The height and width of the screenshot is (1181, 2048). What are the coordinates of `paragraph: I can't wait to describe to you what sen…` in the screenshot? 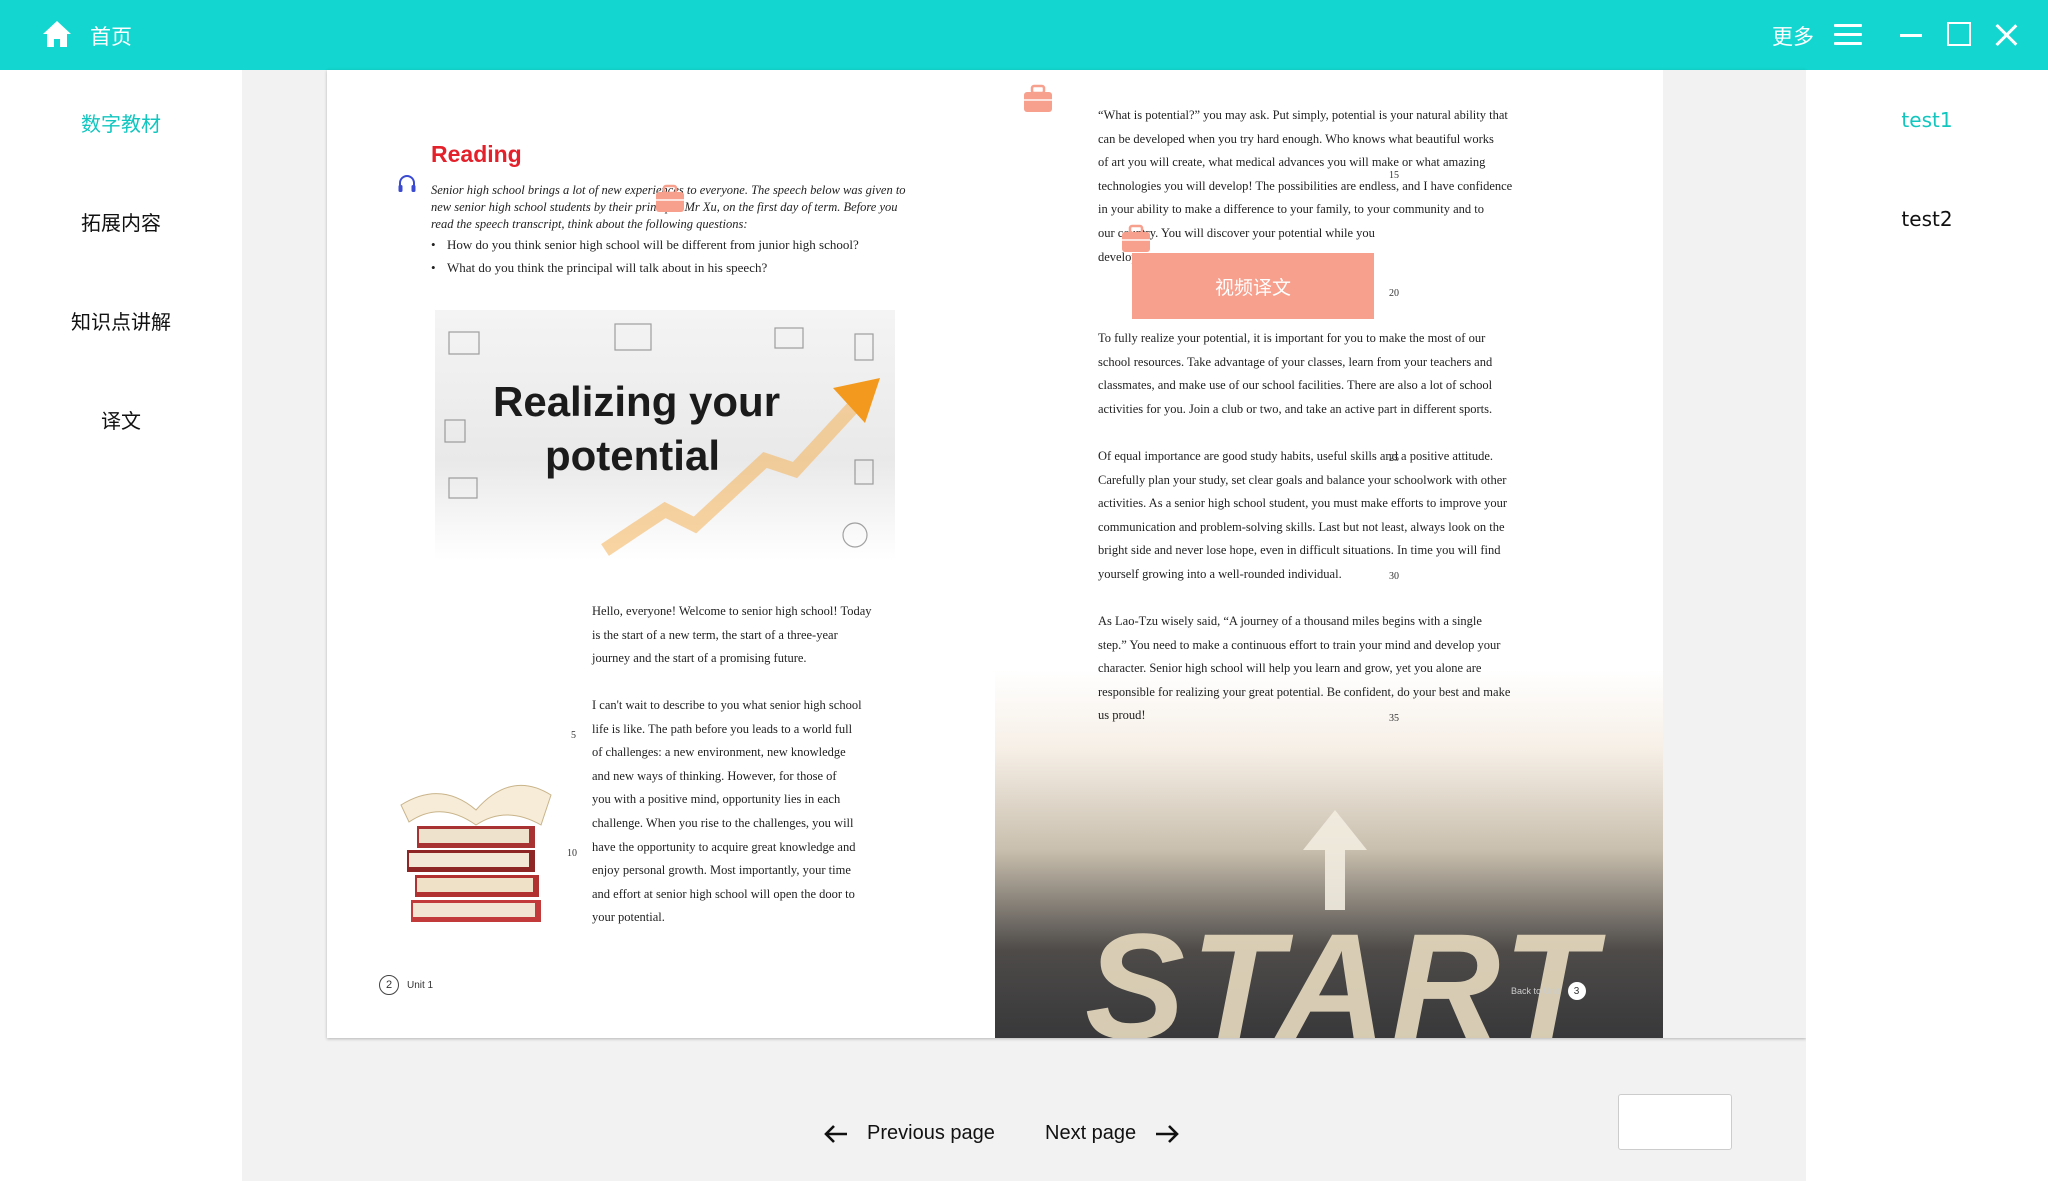 It's located at (727, 812).